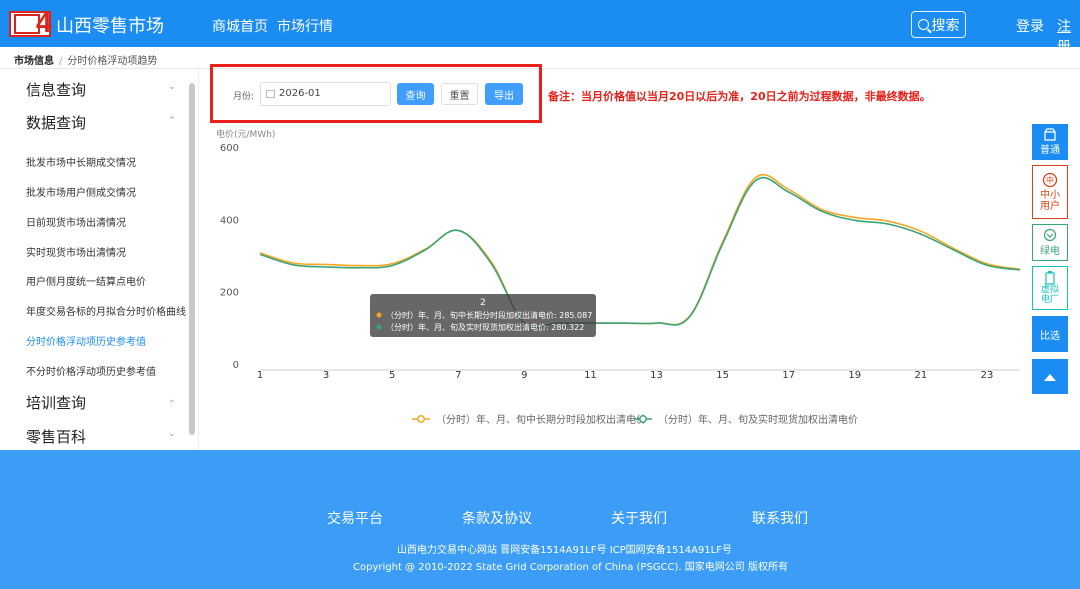 The width and height of the screenshot is (1080, 589). What do you see at coordinates (229, 293) in the screenshot?
I see `y-tick-label: 200` at bounding box center [229, 293].